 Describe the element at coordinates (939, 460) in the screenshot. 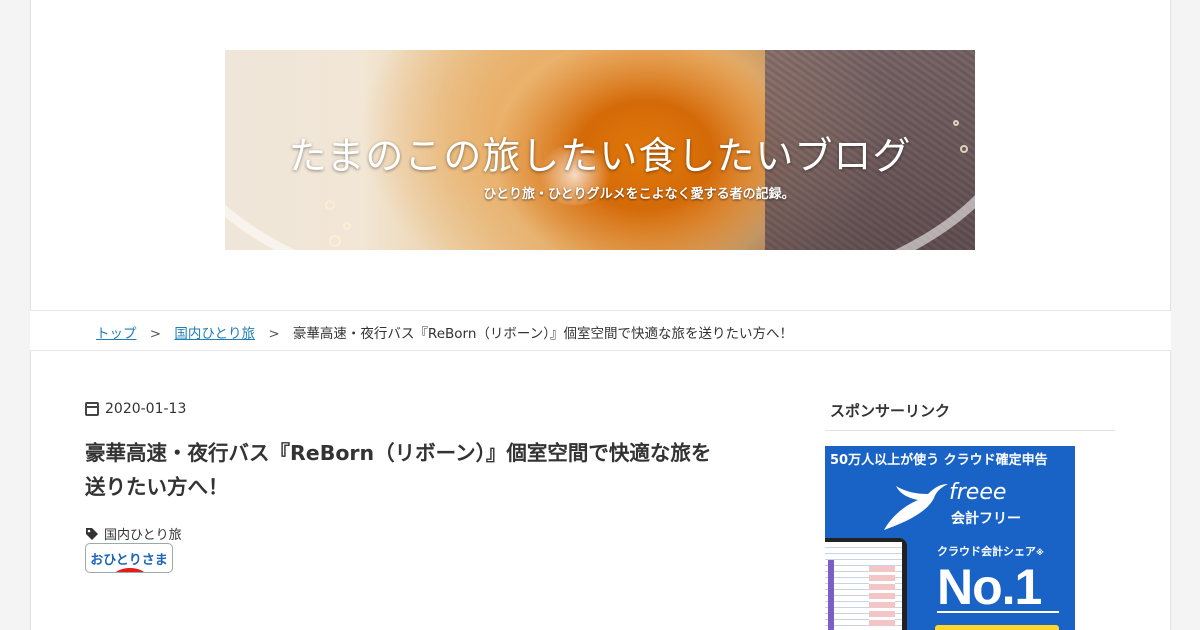

I see `ad-top-text: 50万人以上が使う クラウド確定申告` at that location.